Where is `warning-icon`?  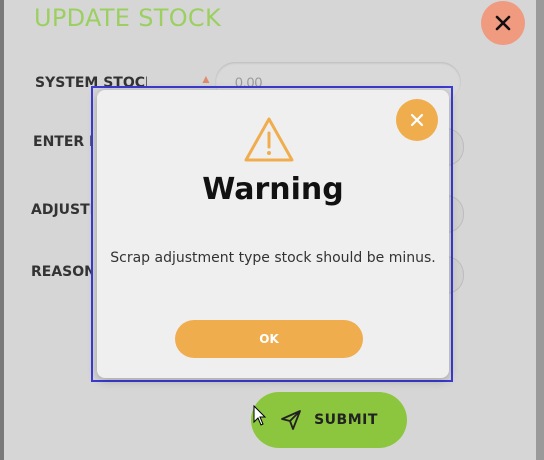 warning-icon is located at coordinates (269, 139).